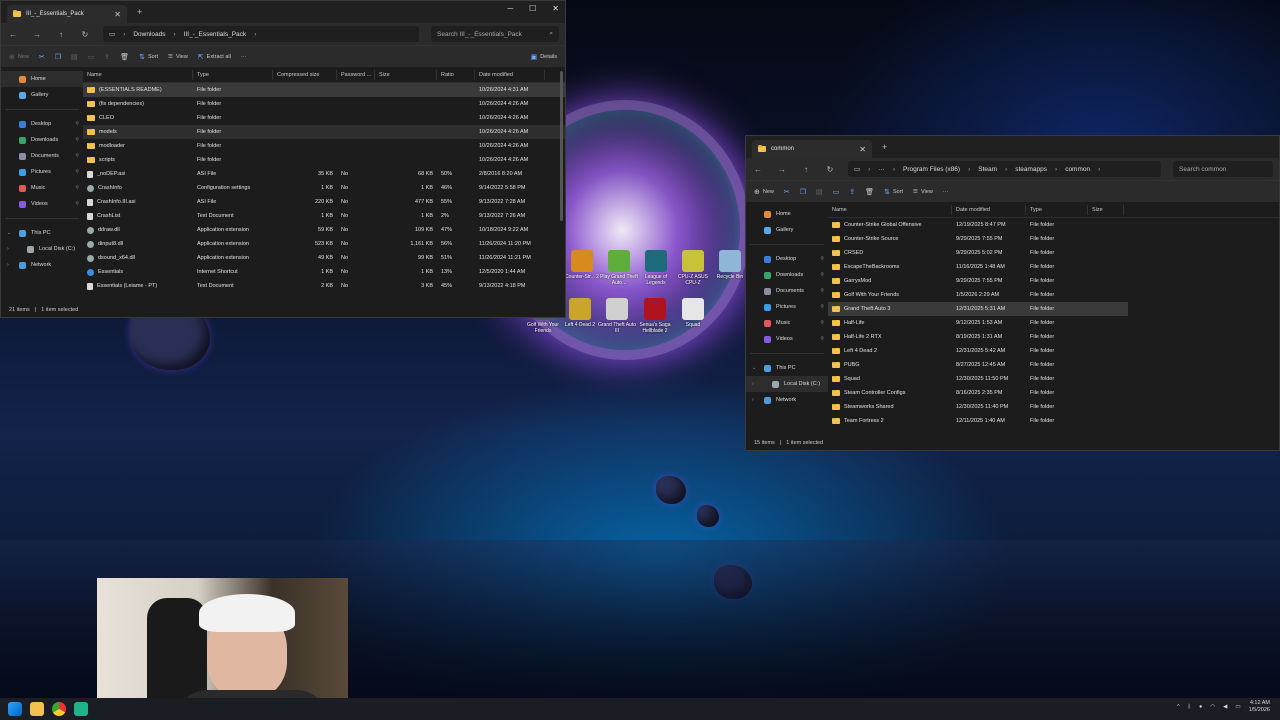 This screenshot has height=720, width=1280. Describe the element at coordinates (693, 268) in the screenshot. I see `desktop-icon-cpu-z-asus-cpu-z: CPU-Z ASUS CPU-Z` at that location.